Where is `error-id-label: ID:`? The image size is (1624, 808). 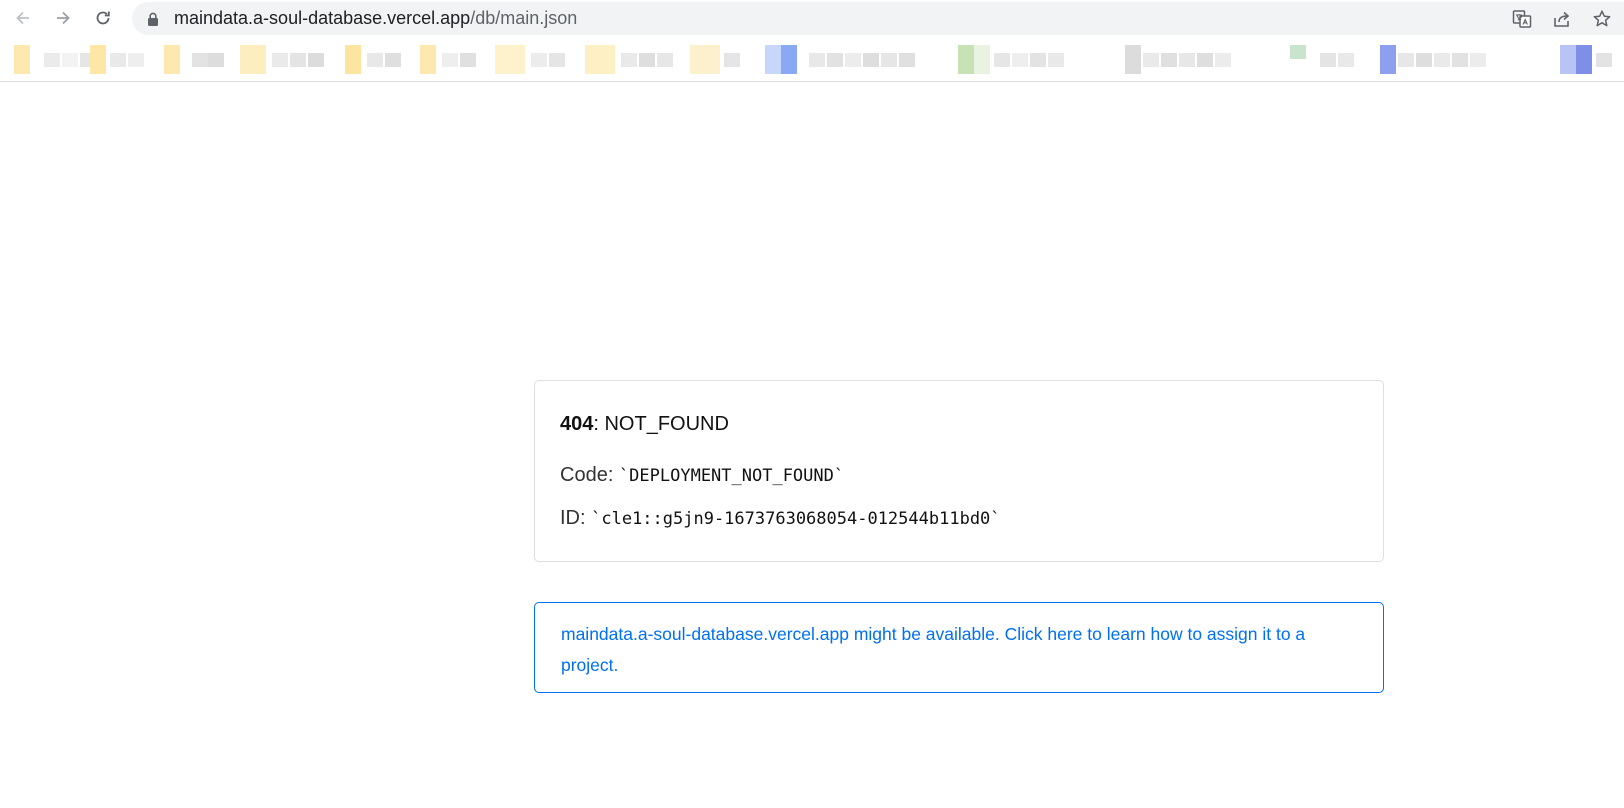 error-id-label: ID: is located at coordinates (576, 518).